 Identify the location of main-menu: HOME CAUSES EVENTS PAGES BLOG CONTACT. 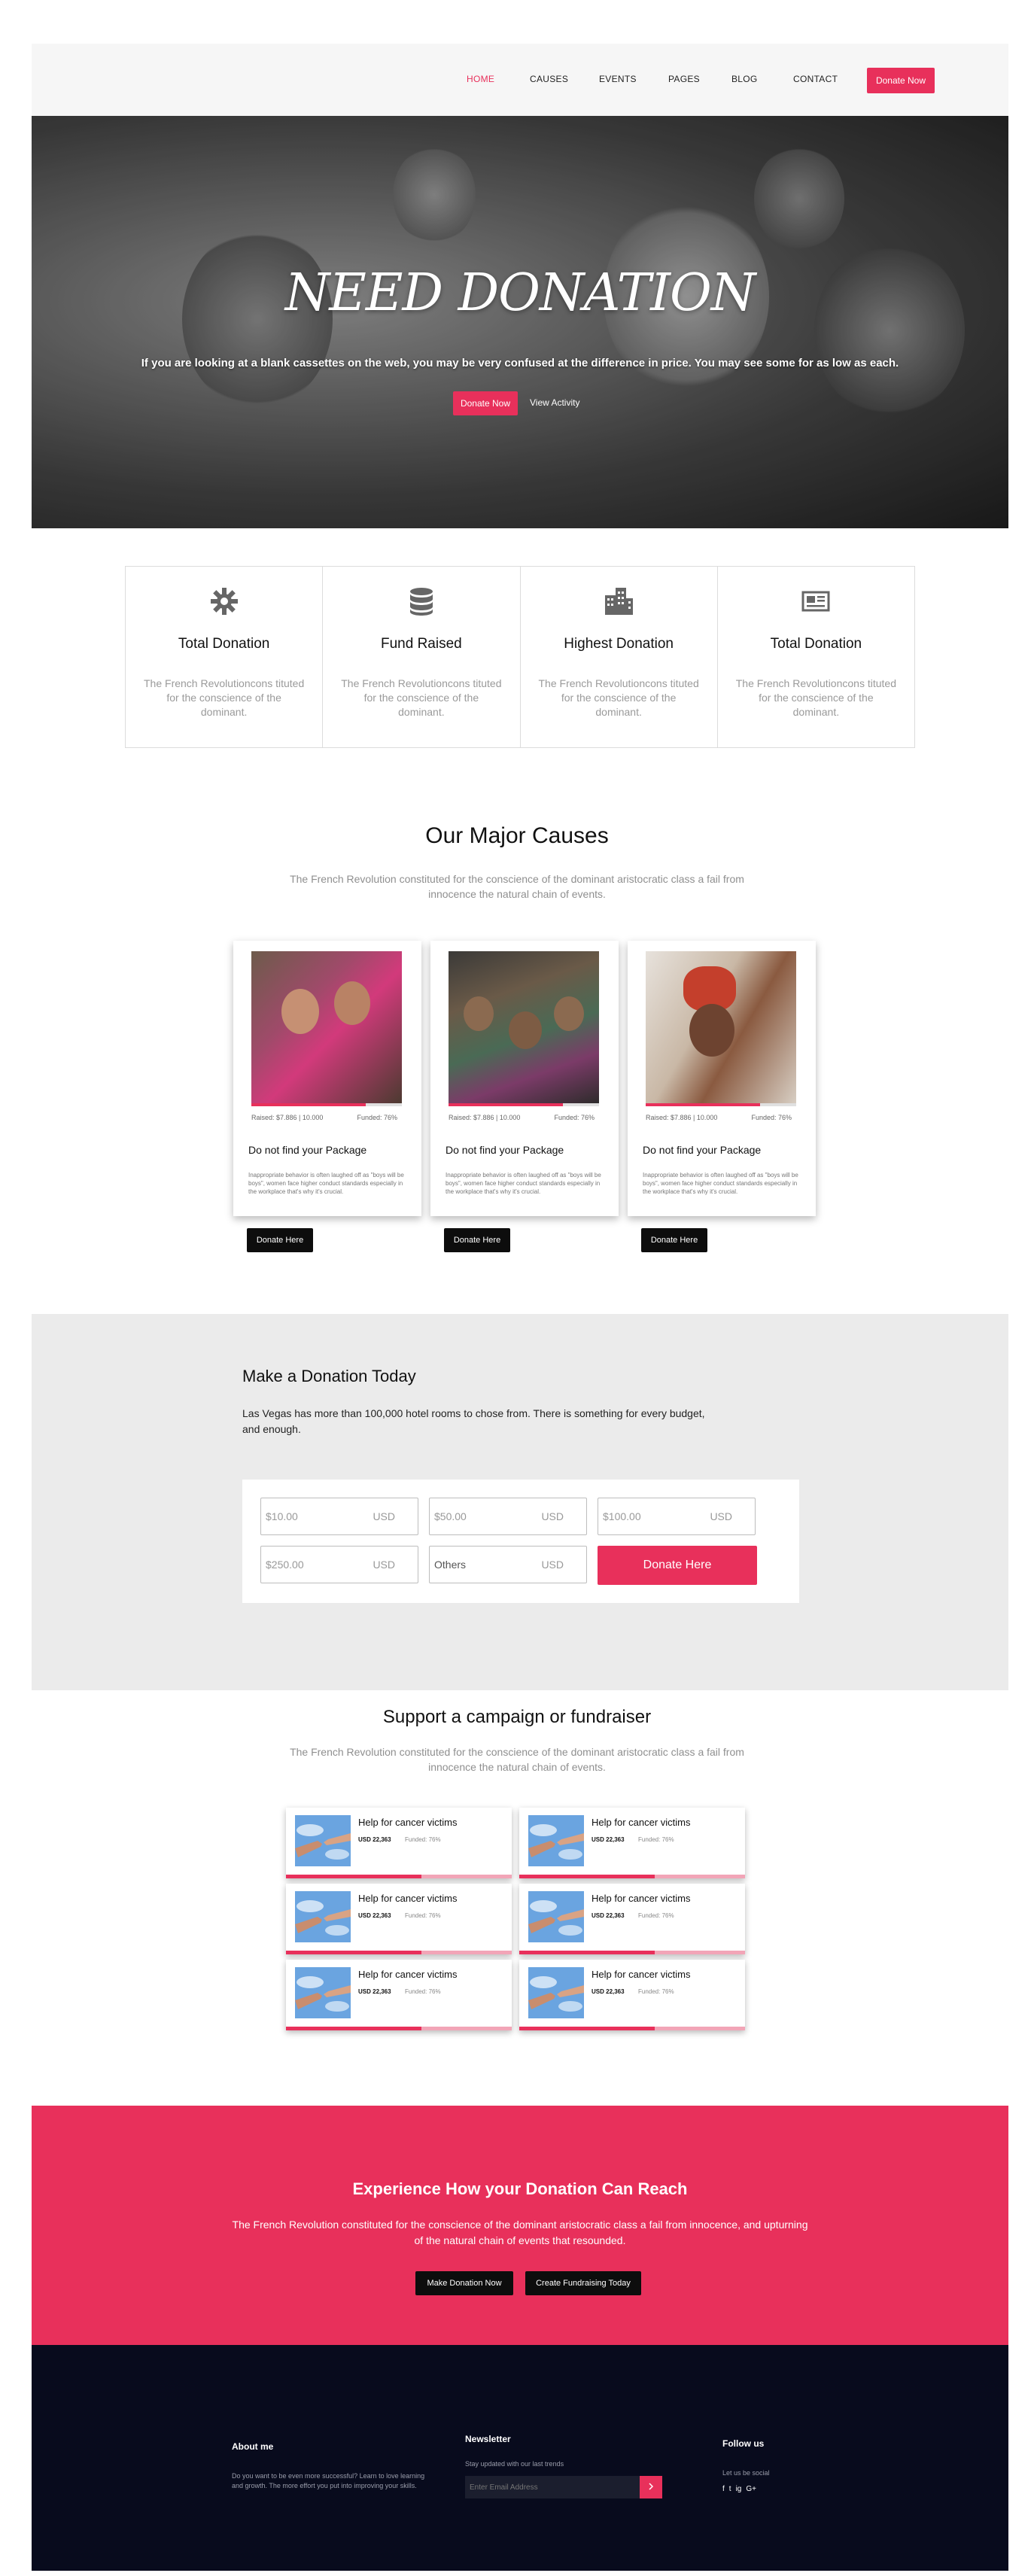
(520, 80).